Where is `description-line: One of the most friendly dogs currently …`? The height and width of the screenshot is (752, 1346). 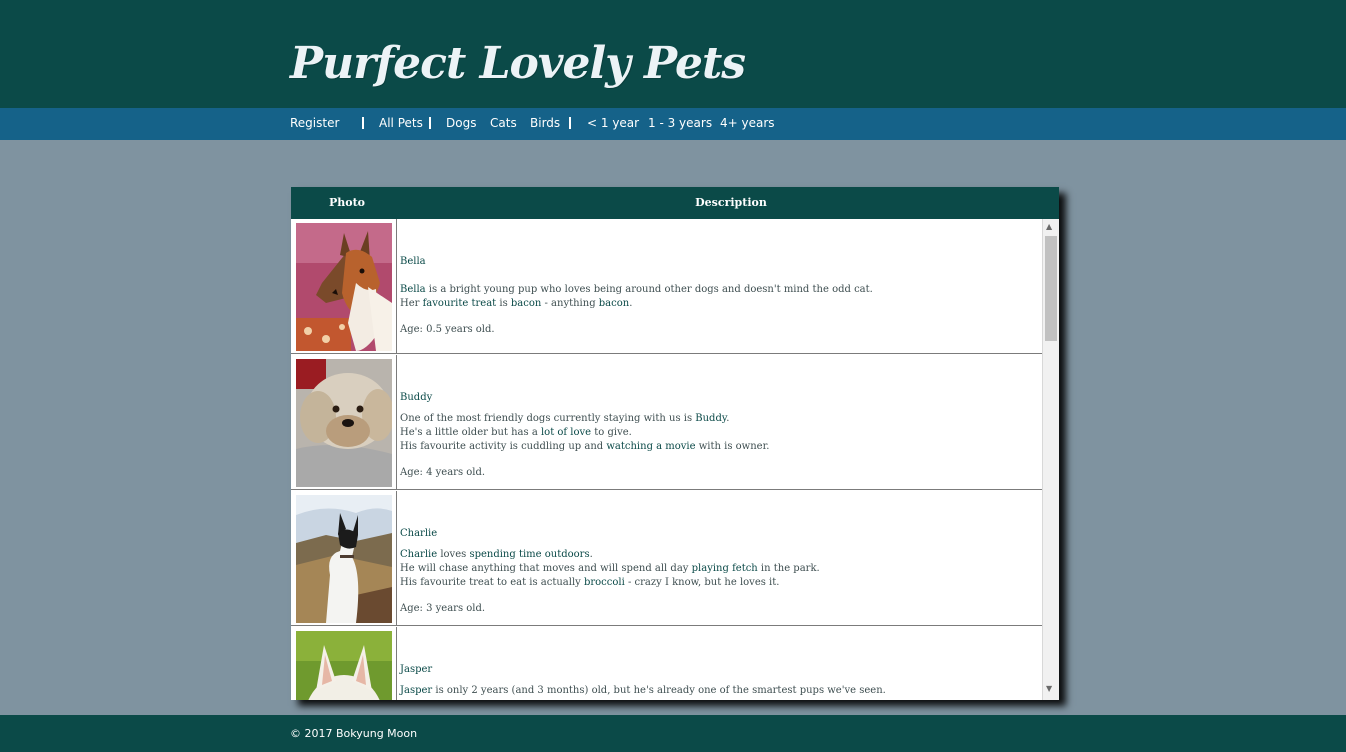
description-line: One of the most friendly dogs currently … is located at coordinates (564, 418).